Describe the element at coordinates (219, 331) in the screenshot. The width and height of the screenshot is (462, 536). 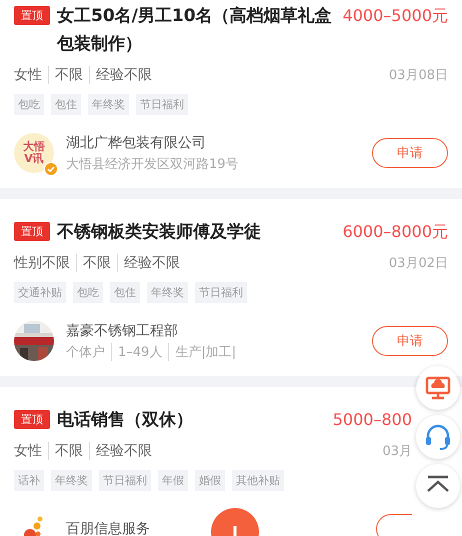
I see `company-name: 嘉豪不锈钢工程部` at that location.